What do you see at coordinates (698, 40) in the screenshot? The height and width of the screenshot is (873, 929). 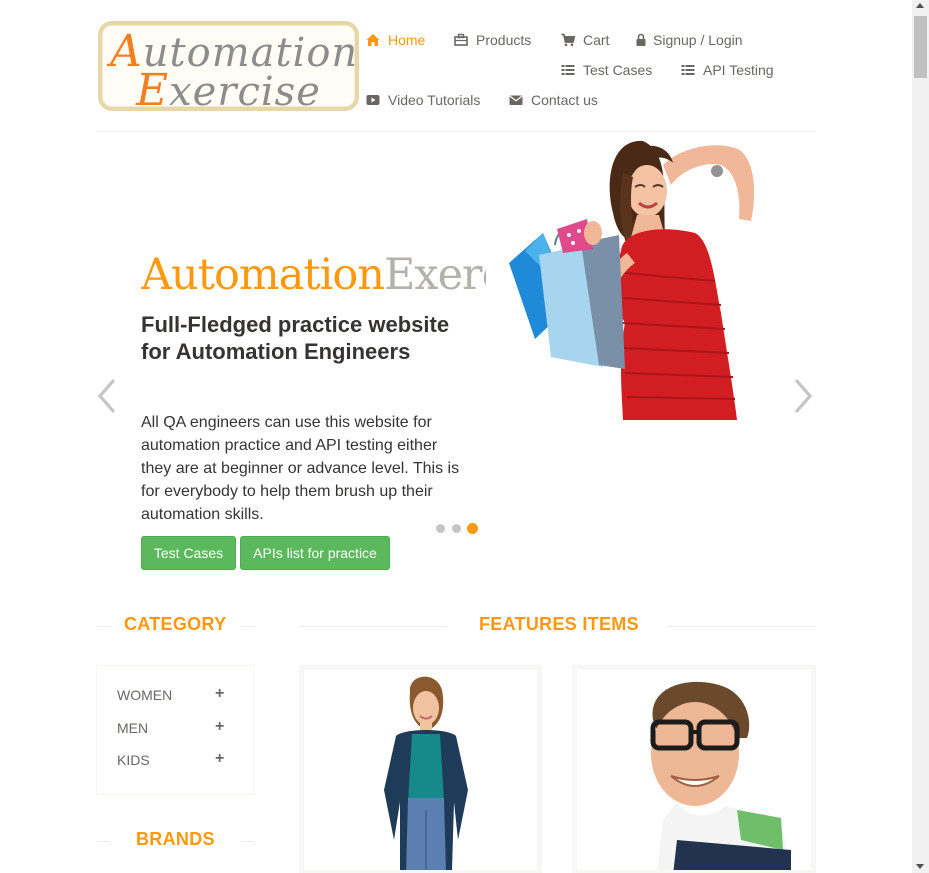 I see `nav-signup-login-label: Signup / Login` at bounding box center [698, 40].